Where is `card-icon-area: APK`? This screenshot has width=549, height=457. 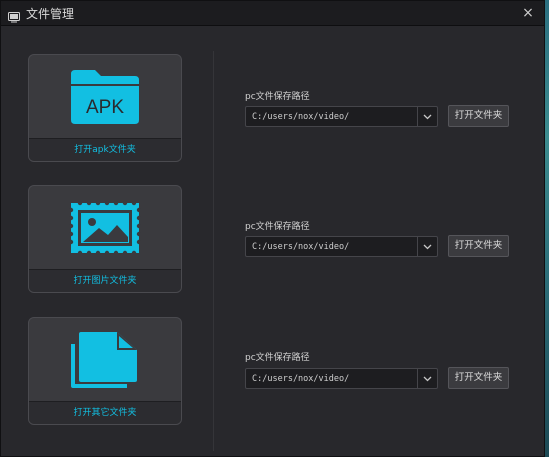
card-icon-area: APK is located at coordinates (105, 97).